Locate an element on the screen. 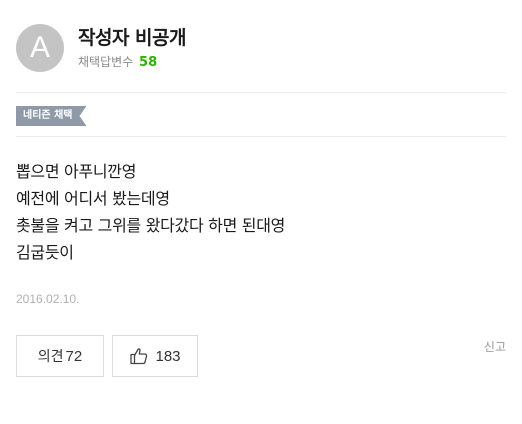  like-button: 183 is located at coordinates (155, 356).